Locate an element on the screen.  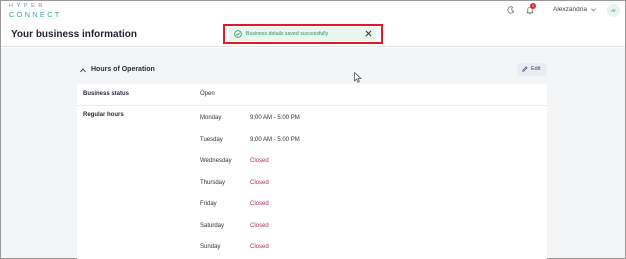
section-title: Hours of Operation is located at coordinates (123, 69).